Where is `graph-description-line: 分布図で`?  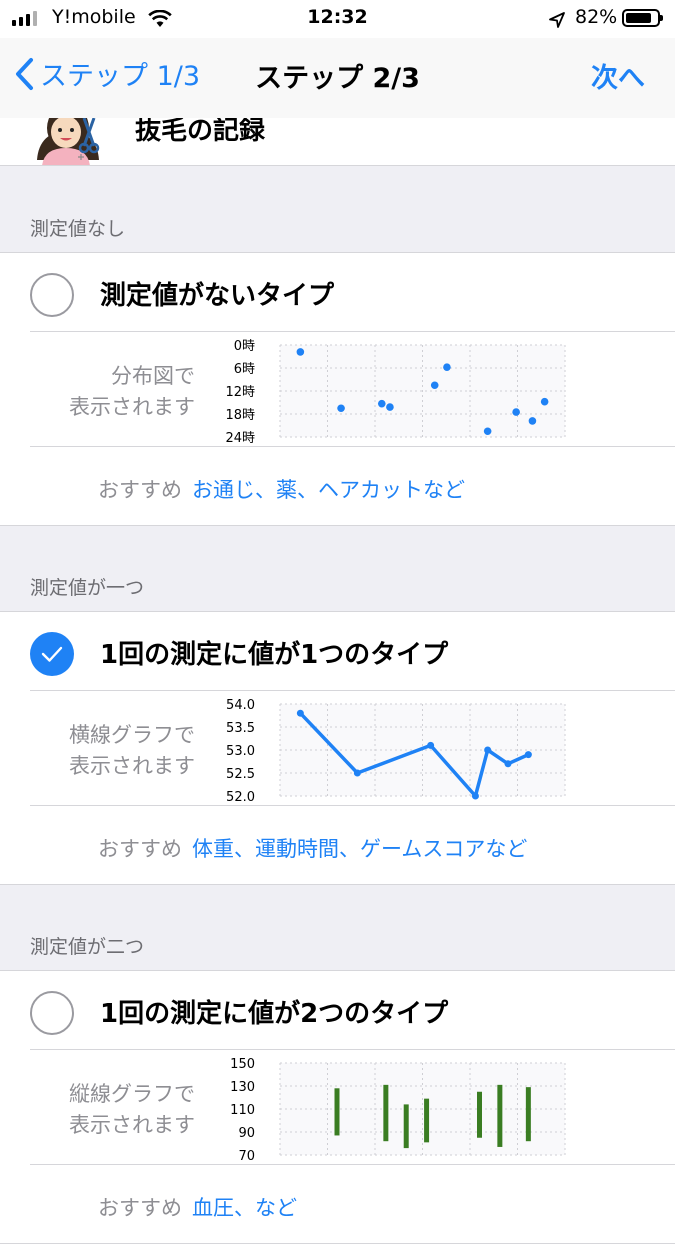 graph-description-line: 分布図で is located at coordinates (153, 376).